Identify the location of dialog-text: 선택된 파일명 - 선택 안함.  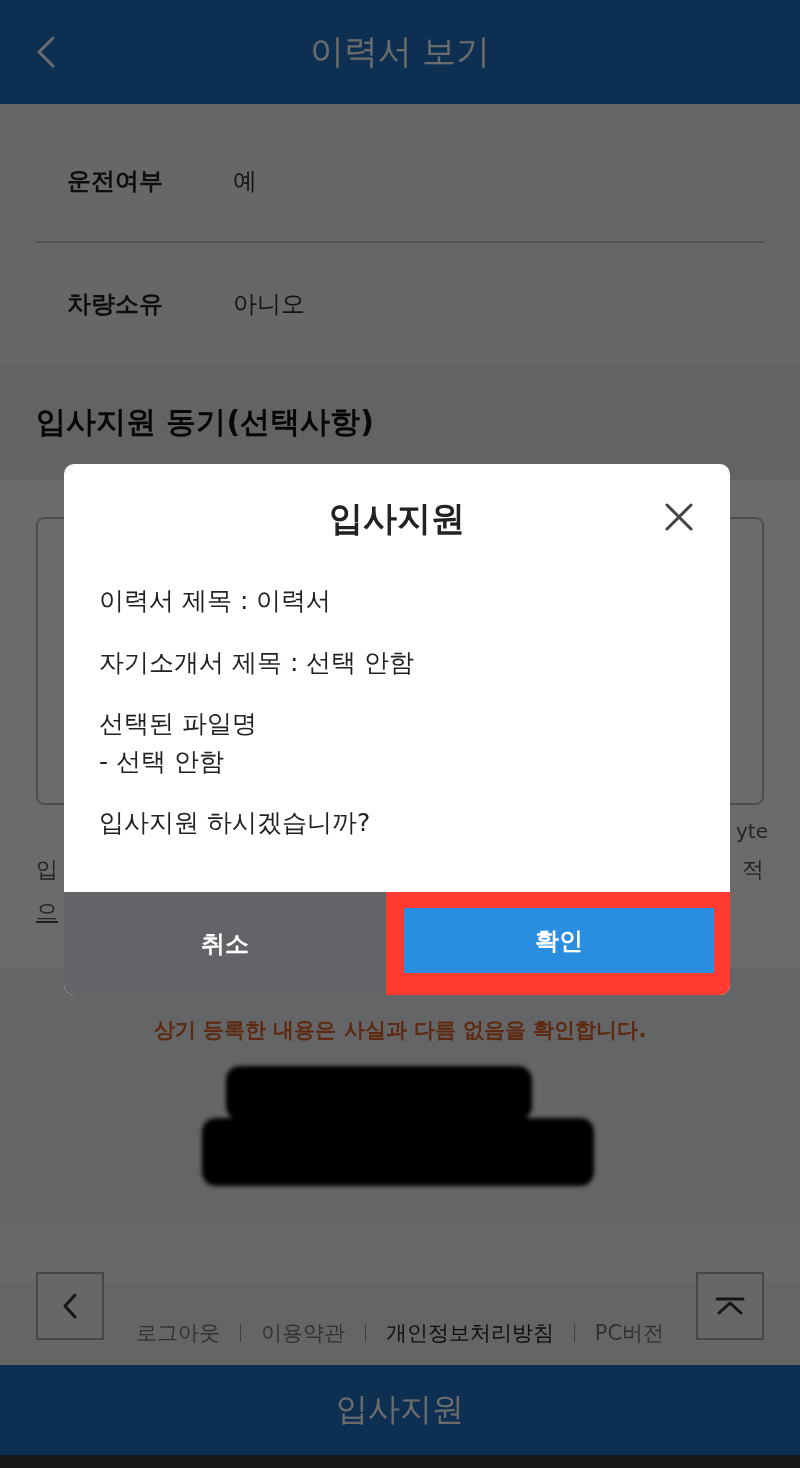
(178, 743).